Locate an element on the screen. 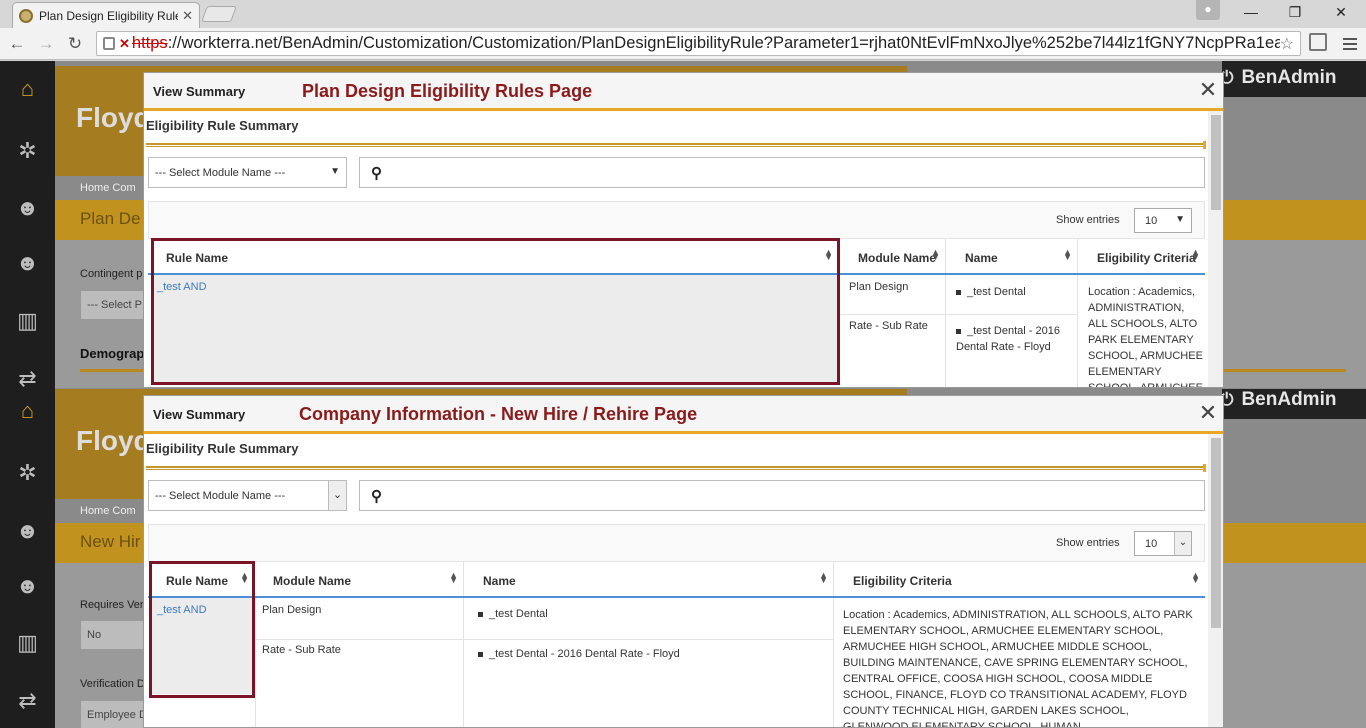 Image resolution: width=1366 pixels, height=728 pixels. table-toolbar: Show entries 10 ▼ is located at coordinates (676, 220).